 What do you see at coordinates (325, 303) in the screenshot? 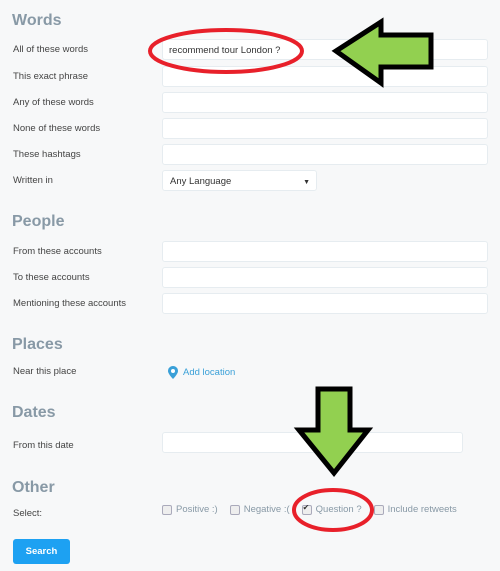
I see `mentioning-accounts-input` at bounding box center [325, 303].